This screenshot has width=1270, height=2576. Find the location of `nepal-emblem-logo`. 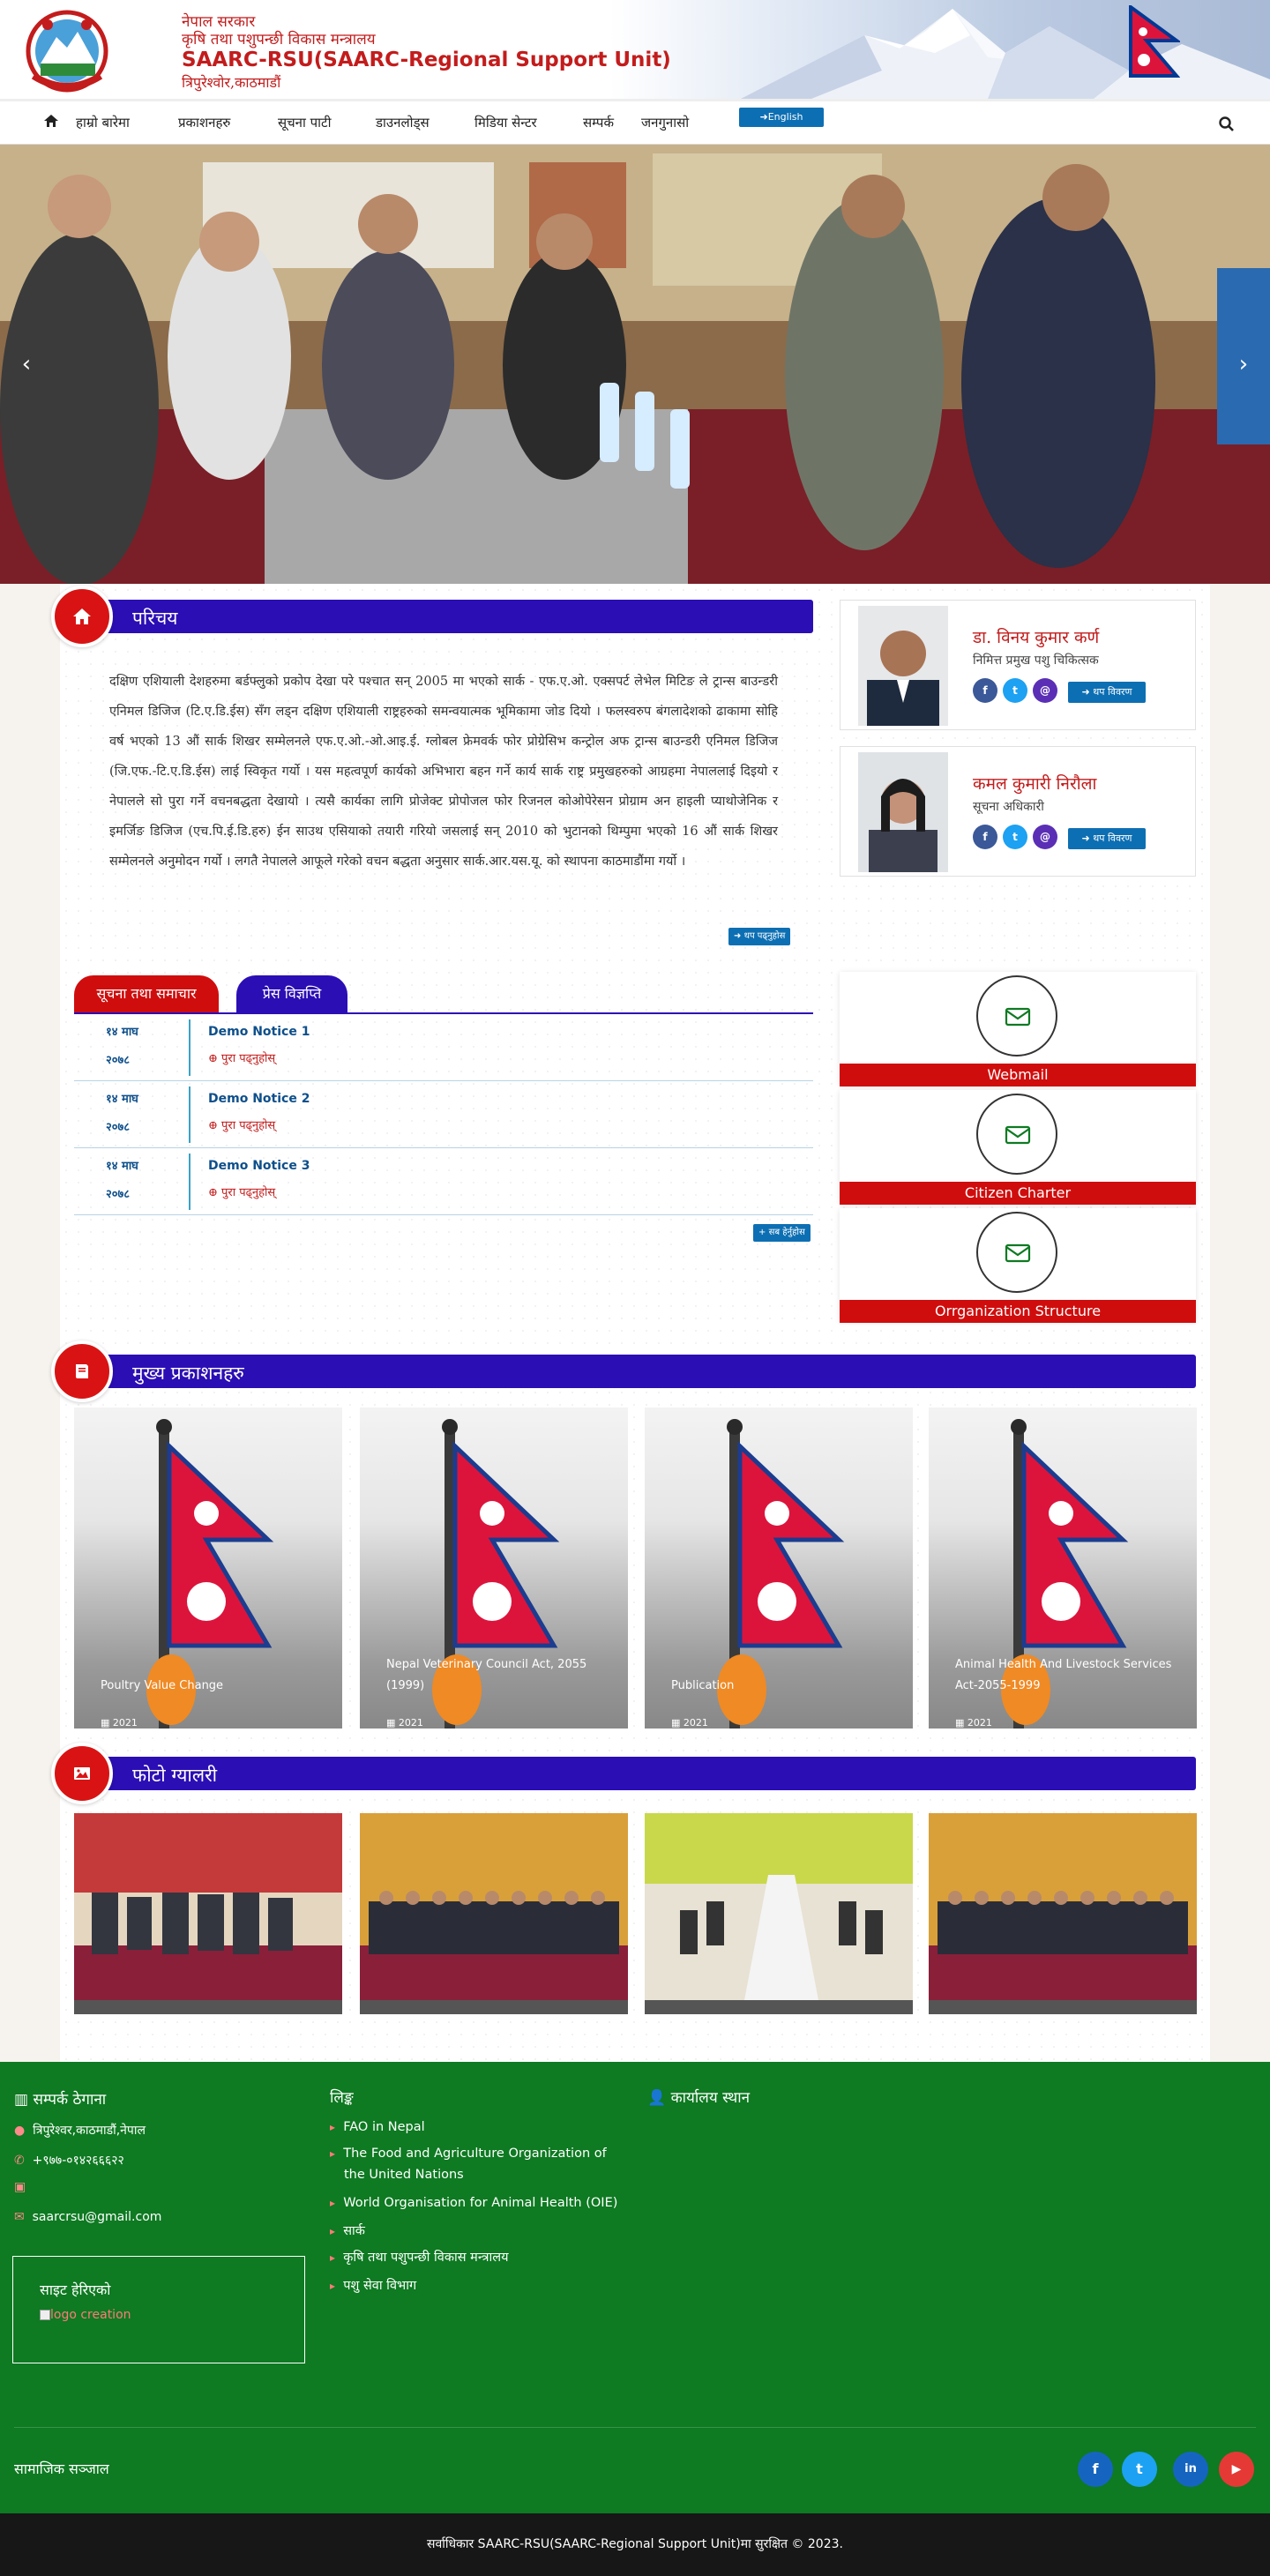

nepal-emblem-logo is located at coordinates (67, 49).